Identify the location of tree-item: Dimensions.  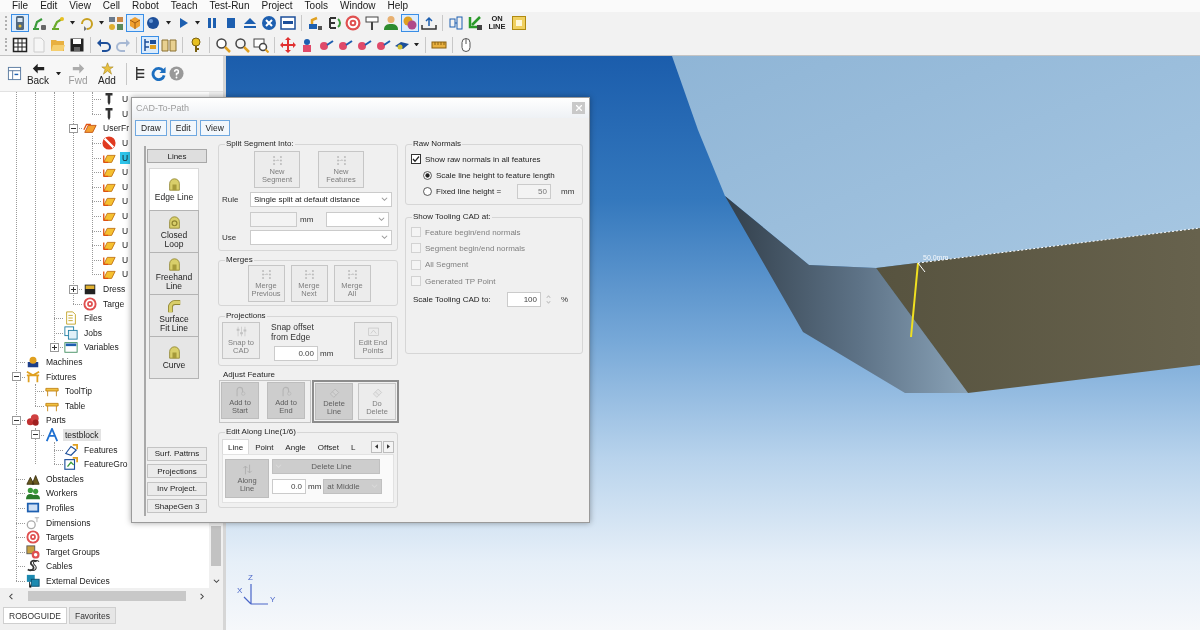
(68, 522).